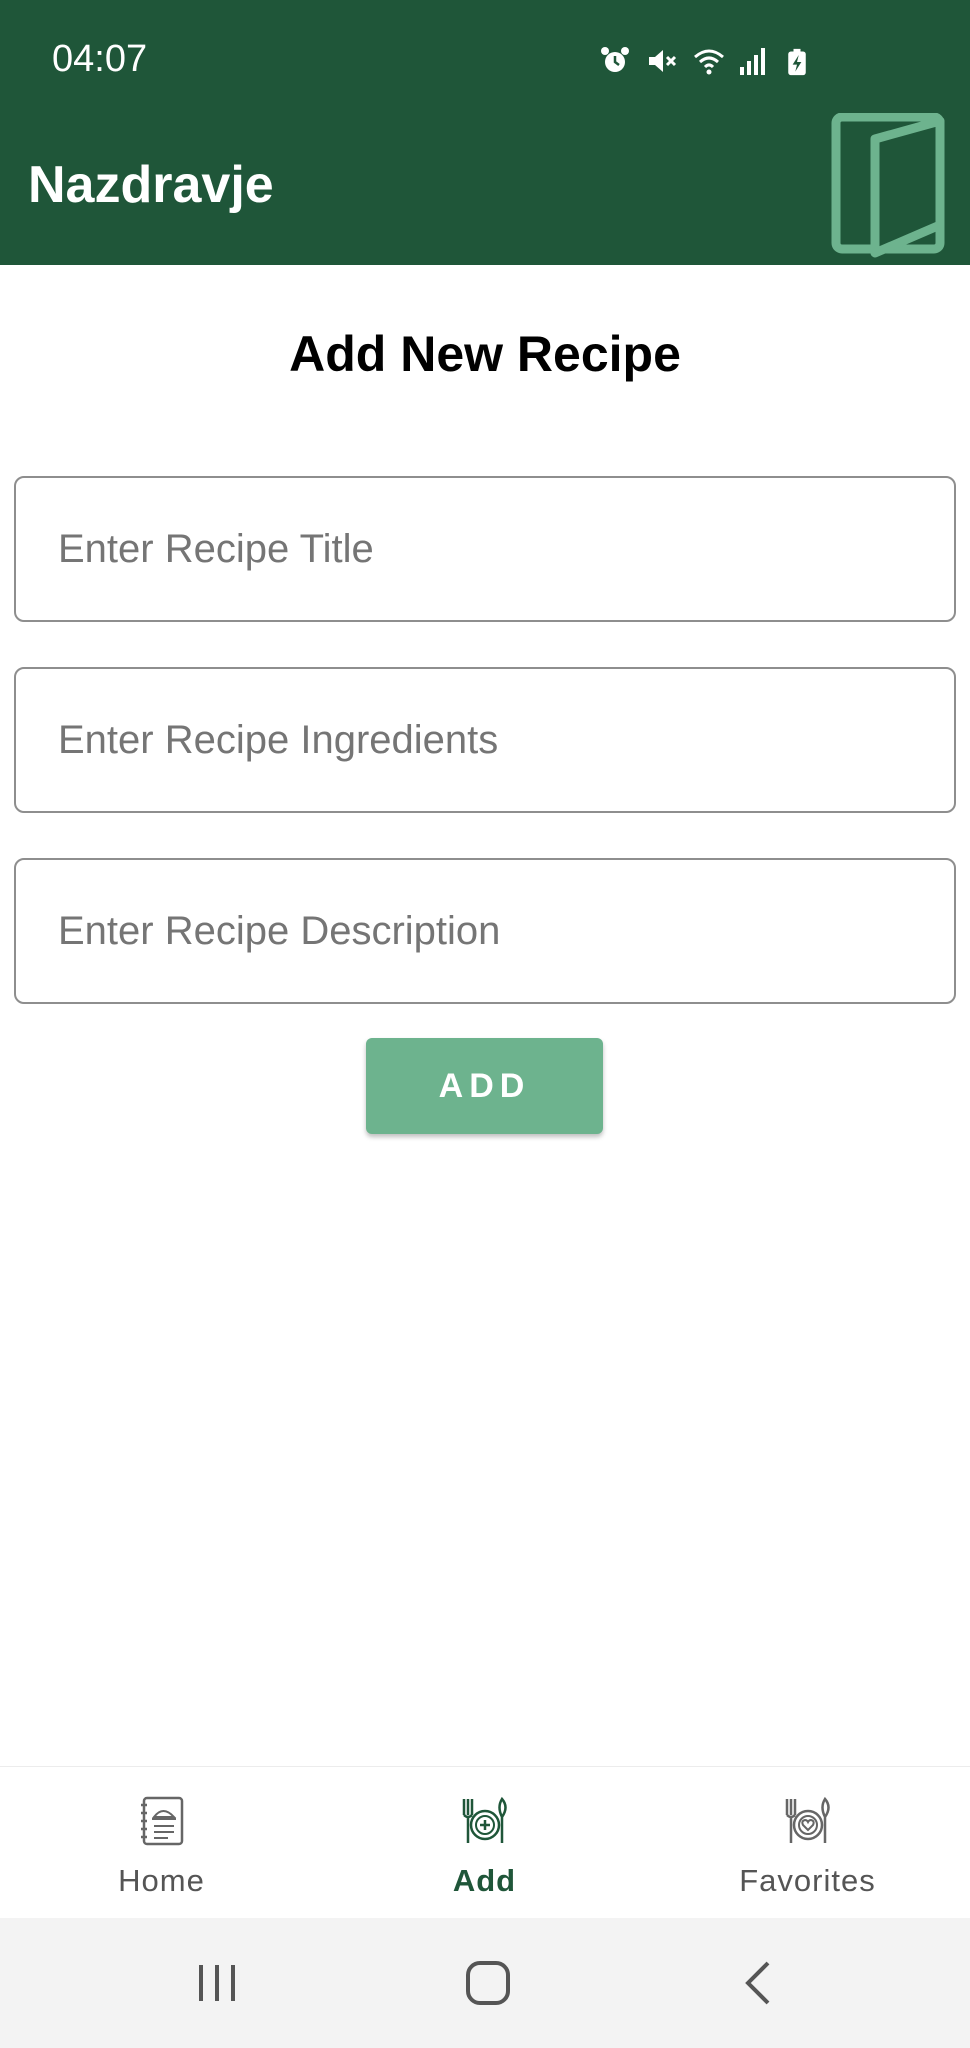 The height and width of the screenshot is (2048, 970). I want to click on system-navigation-bar, so click(485, 1983).